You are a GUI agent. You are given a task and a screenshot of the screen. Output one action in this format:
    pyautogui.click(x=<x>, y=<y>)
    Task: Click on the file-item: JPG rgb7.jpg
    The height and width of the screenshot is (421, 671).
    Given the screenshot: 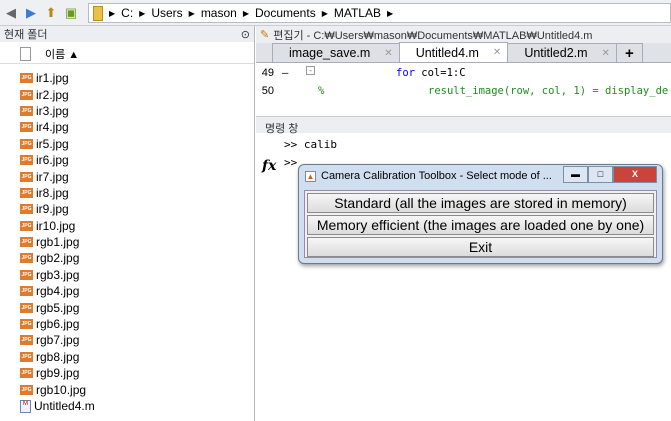 What is the action you would take?
    pyautogui.click(x=127, y=340)
    